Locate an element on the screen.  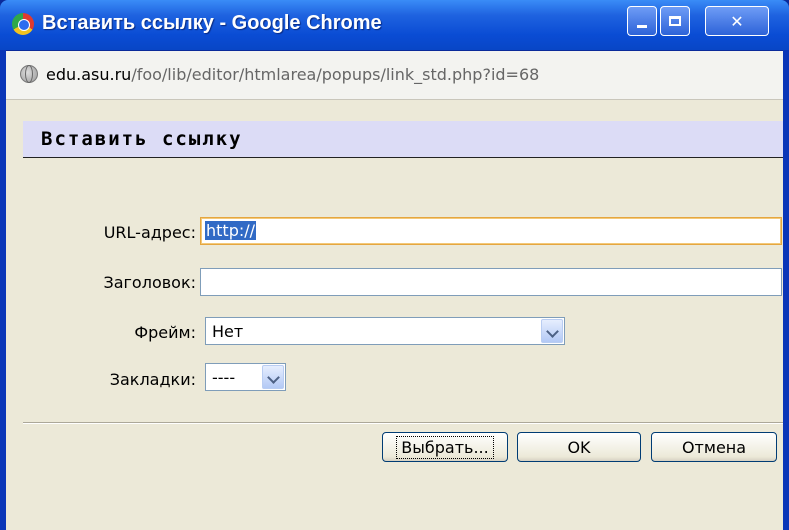
close-icon: ✕ is located at coordinates (737, 21).